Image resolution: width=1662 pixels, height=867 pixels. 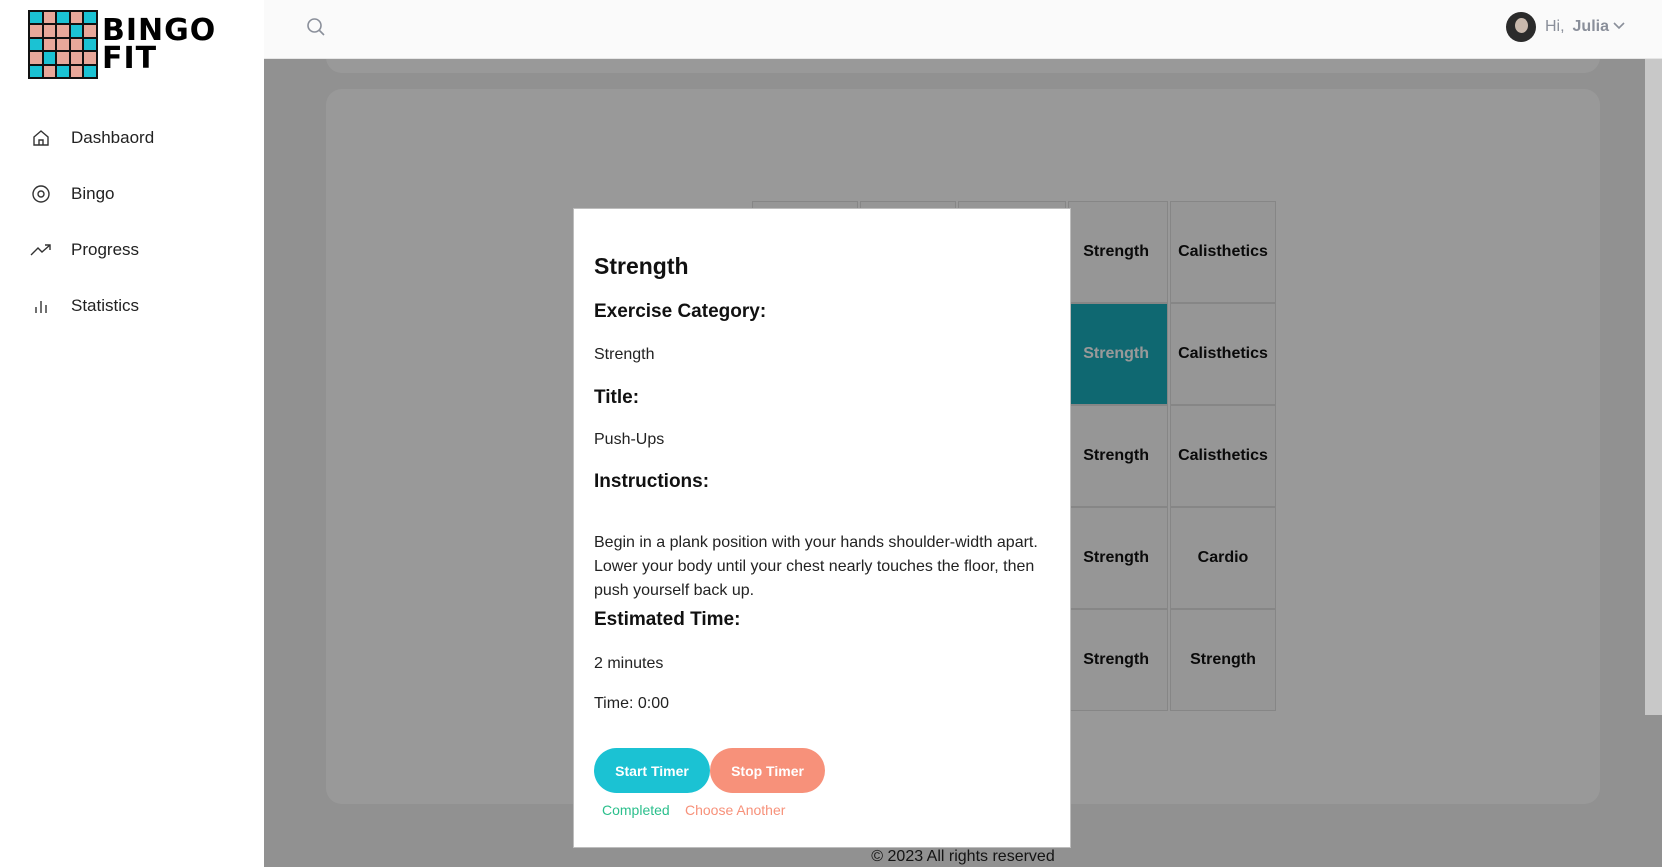 What do you see at coordinates (652, 481) in the screenshot?
I see `instructions-heading: Instructions:` at bounding box center [652, 481].